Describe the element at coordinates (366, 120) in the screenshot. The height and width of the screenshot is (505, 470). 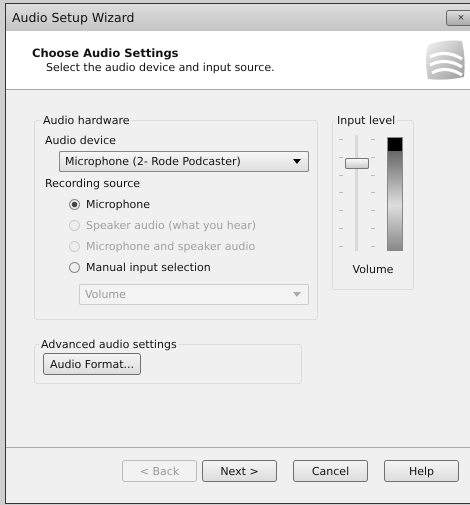
I see `group-title: Input level` at that location.